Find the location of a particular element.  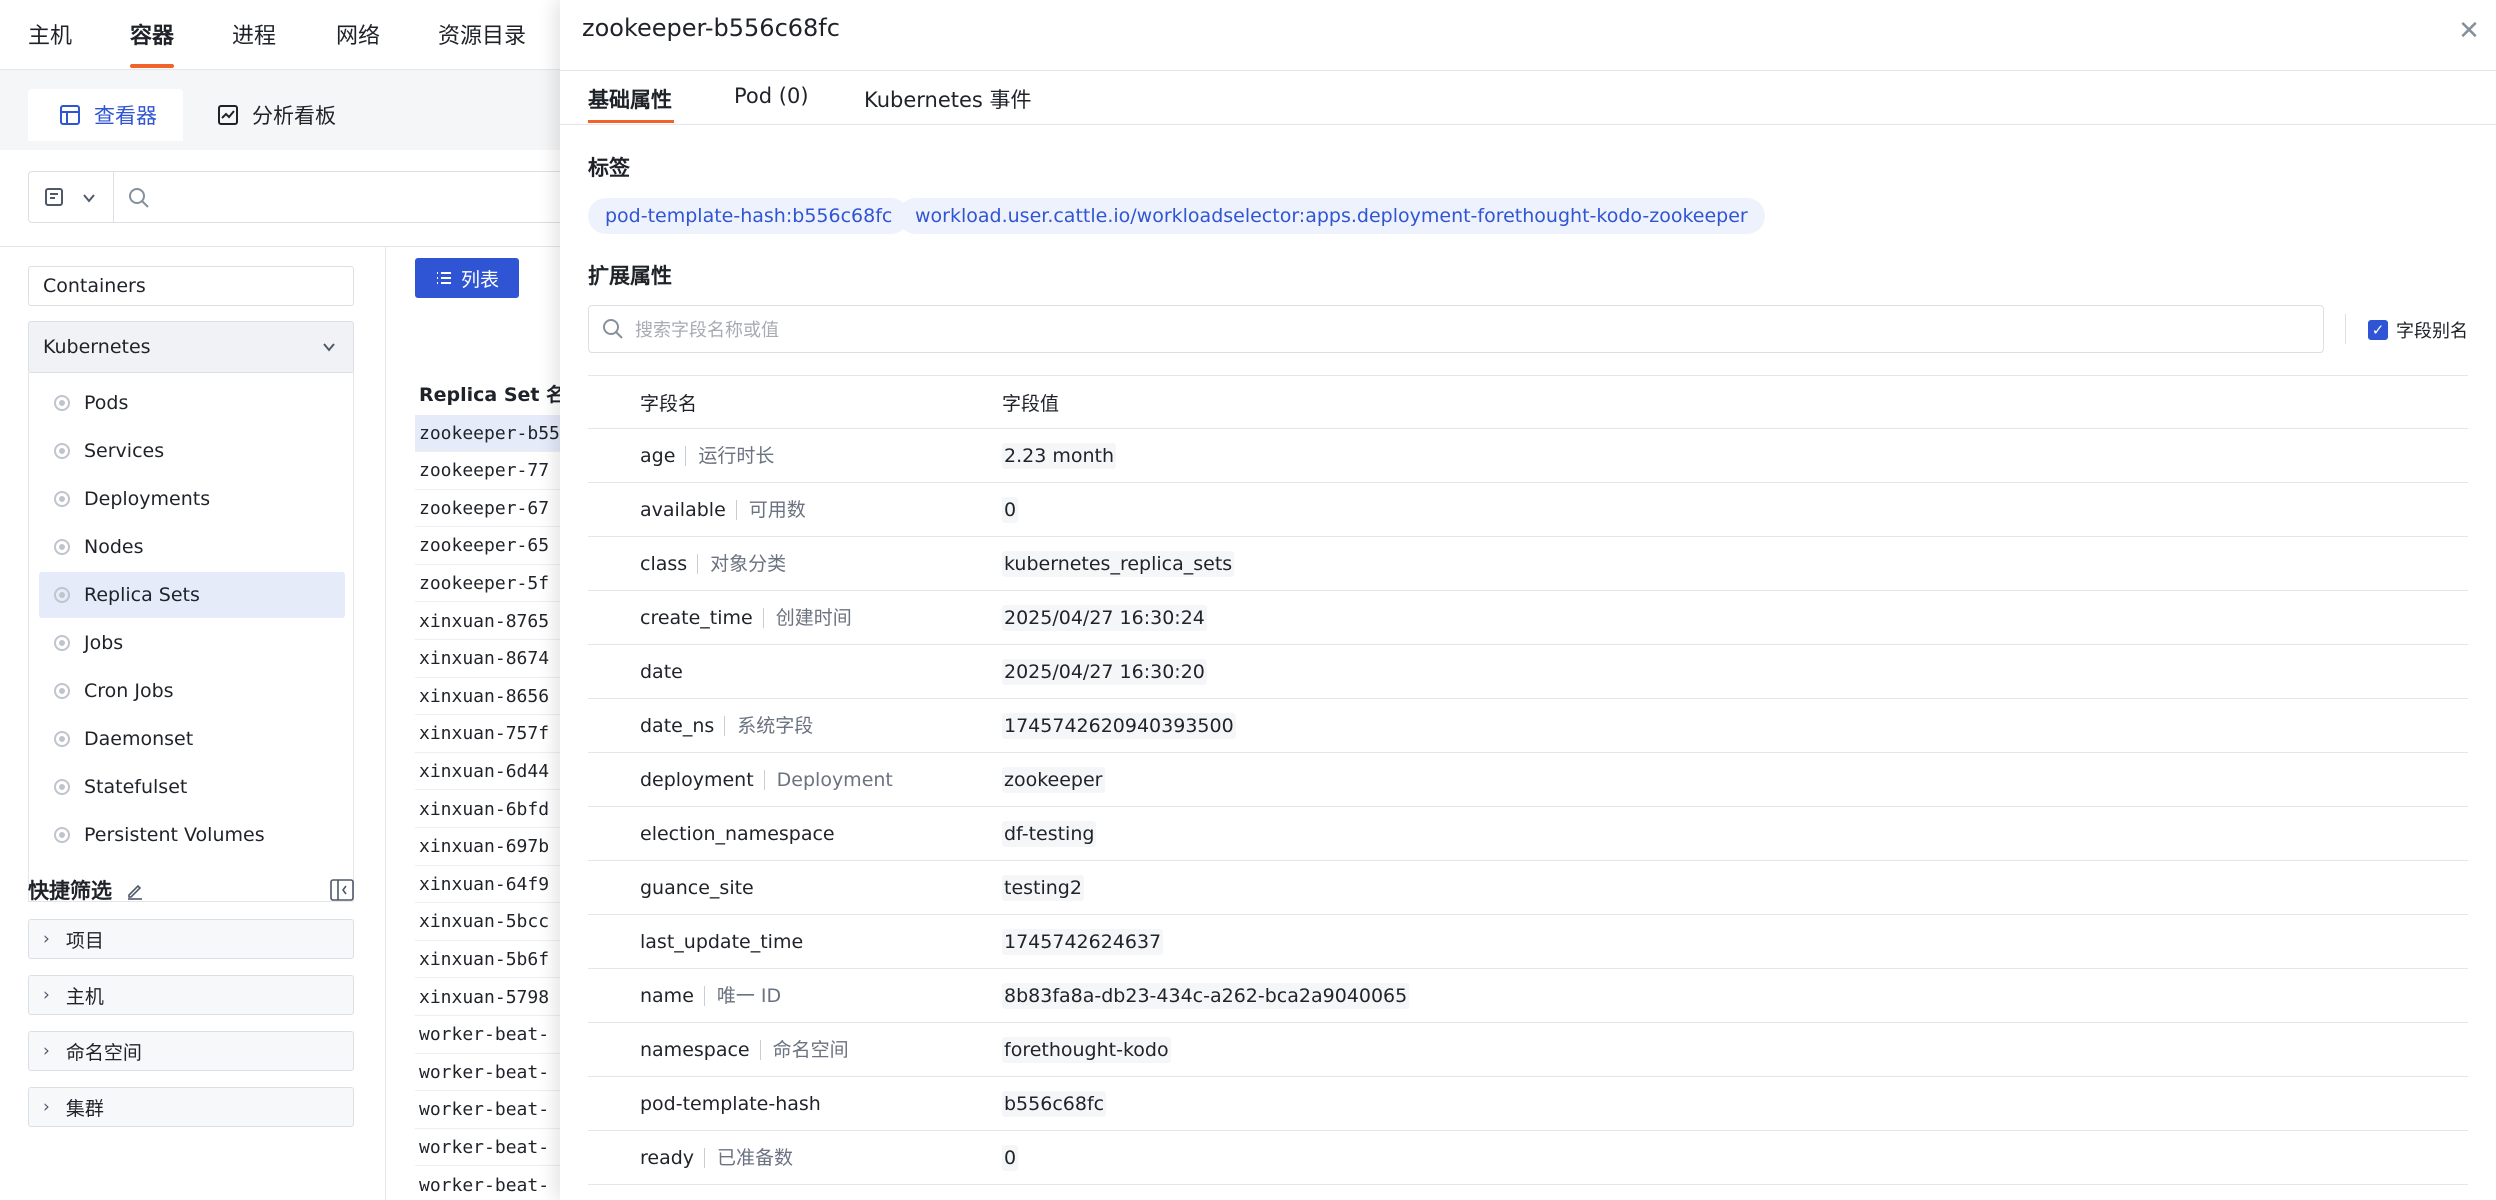

field-value: 2025/04/27 16:30:20 is located at coordinates (1104, 671).